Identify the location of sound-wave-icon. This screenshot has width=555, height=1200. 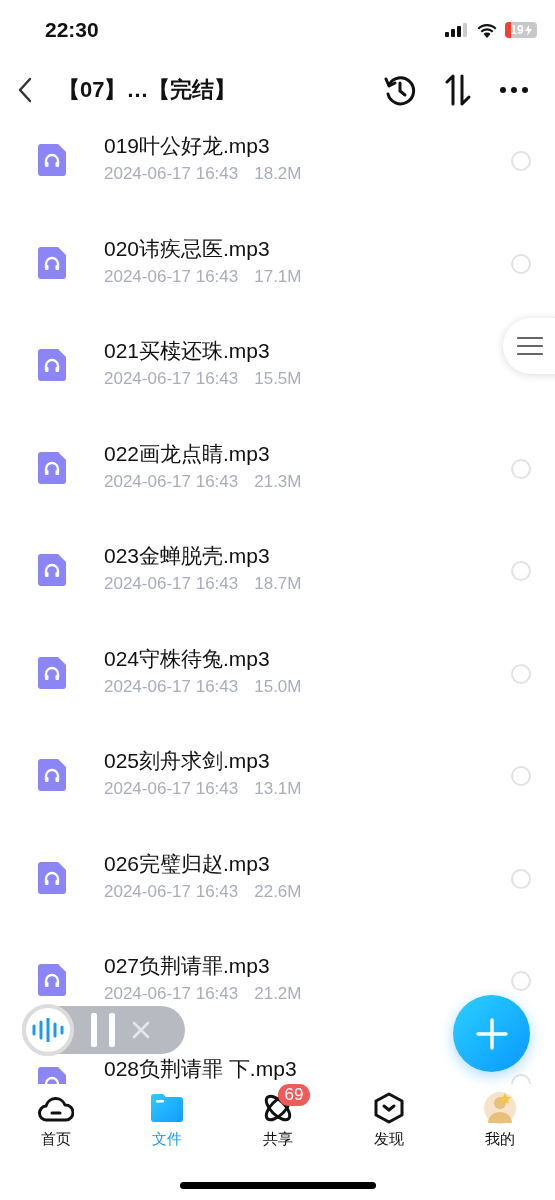
(48, 1030).